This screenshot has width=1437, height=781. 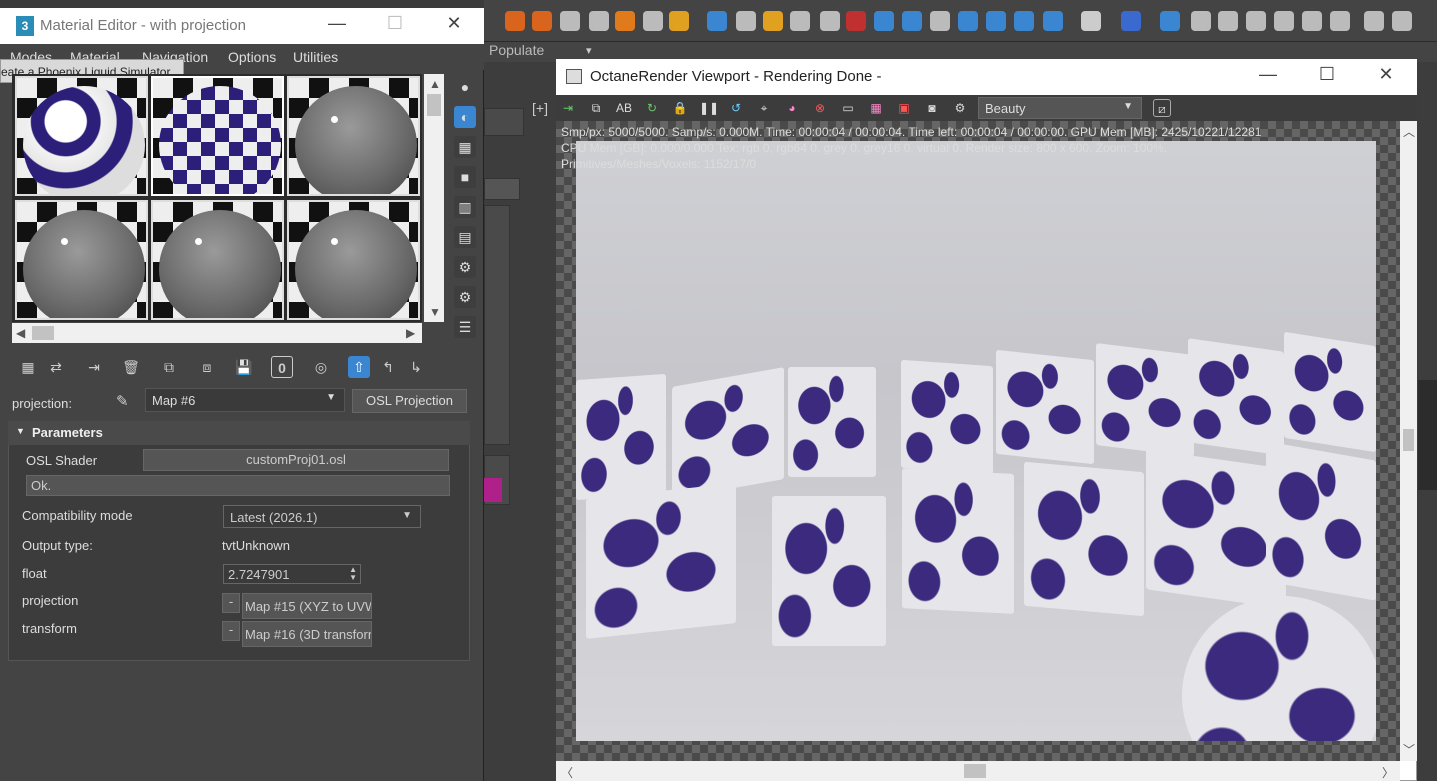 What do you see at coordinates (359, 367) in the screenshot?
I see `show-end-result-icon: ⇧` at bounding box center [359, 367].